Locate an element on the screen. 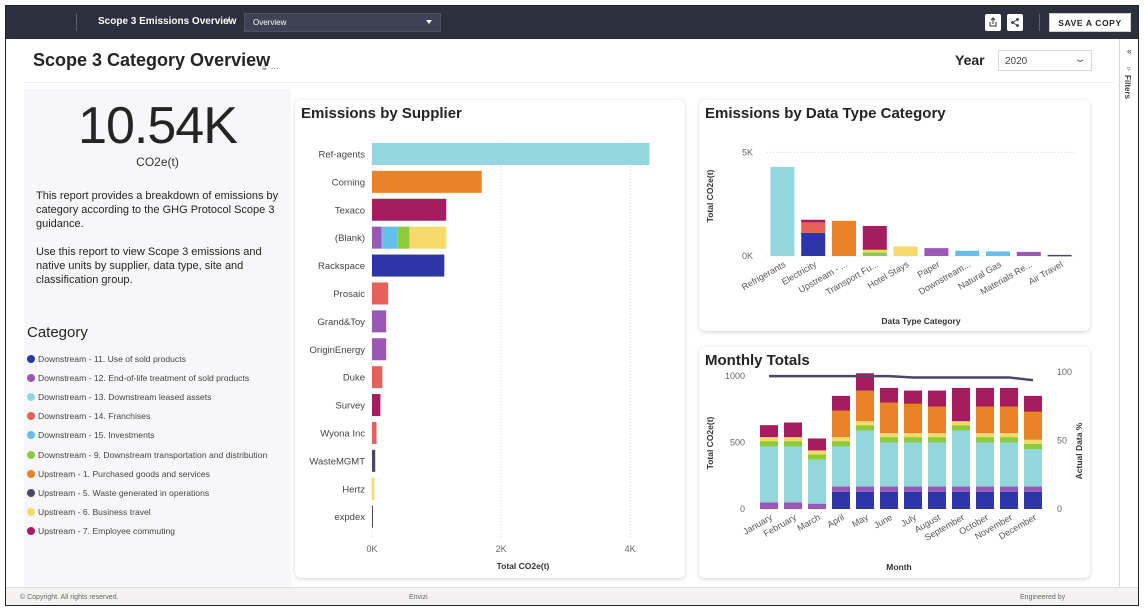 Image resolution: width=1144 pixels, height=611 pixels. category-legend-item: Downstream - 11. Use of sold products is located at coordinates (147, 358).